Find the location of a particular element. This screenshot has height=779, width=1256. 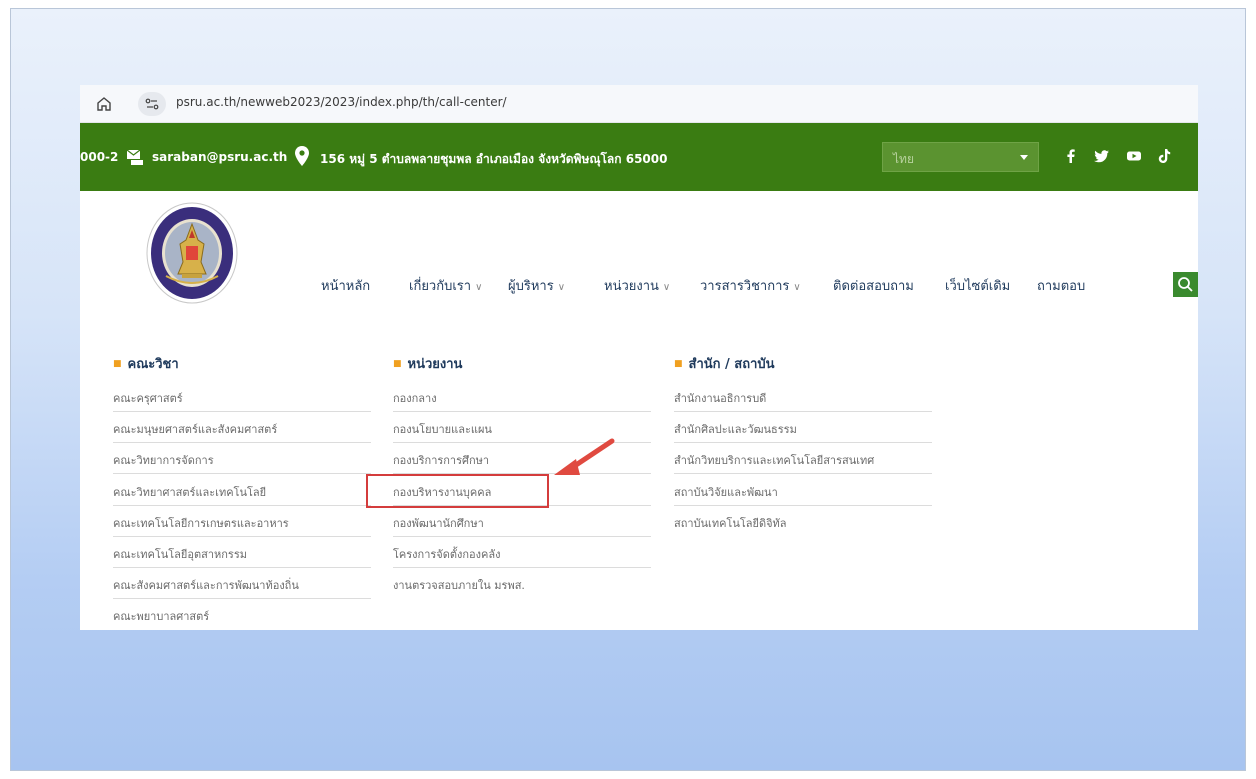

menu-link-faculty: คณะครุศาสตร์ is located at coordinates (242, 396).